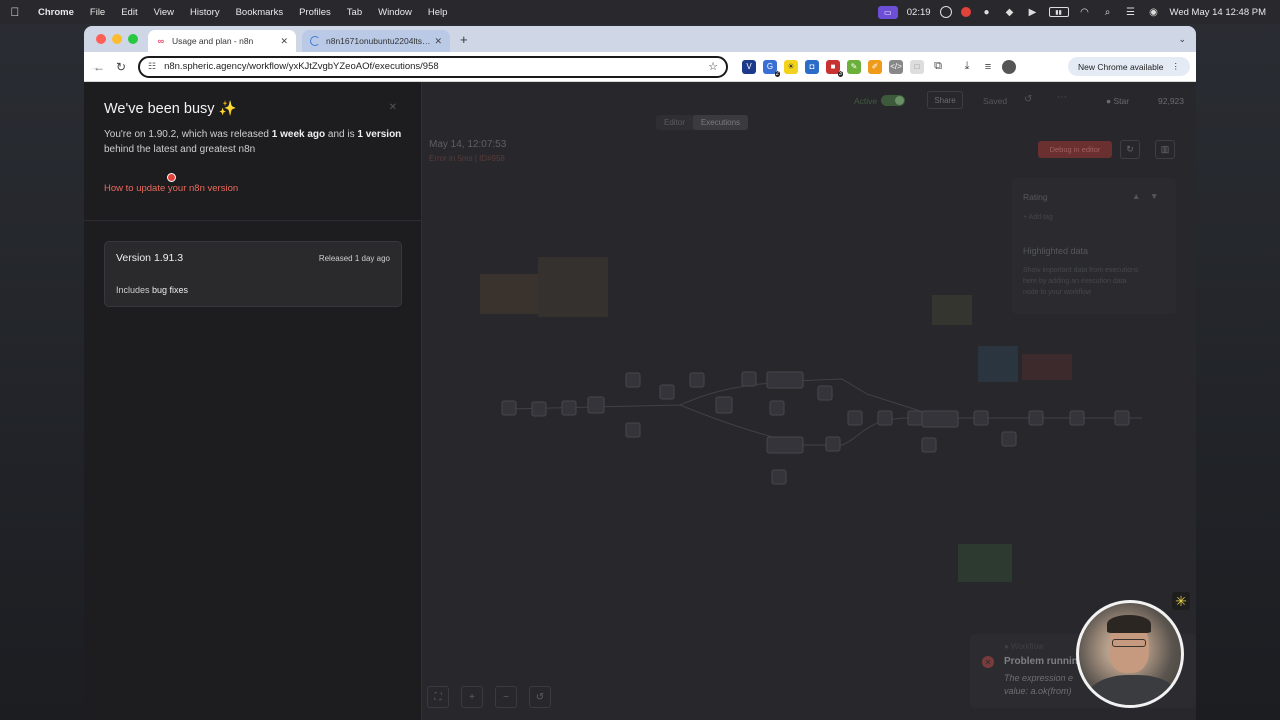 The height and width of the screenshot is (720, 1280). Describe the element at coordinates (1108, 12) in the screenshot. I see `spotlight-search-icon: ⌕` at that location.